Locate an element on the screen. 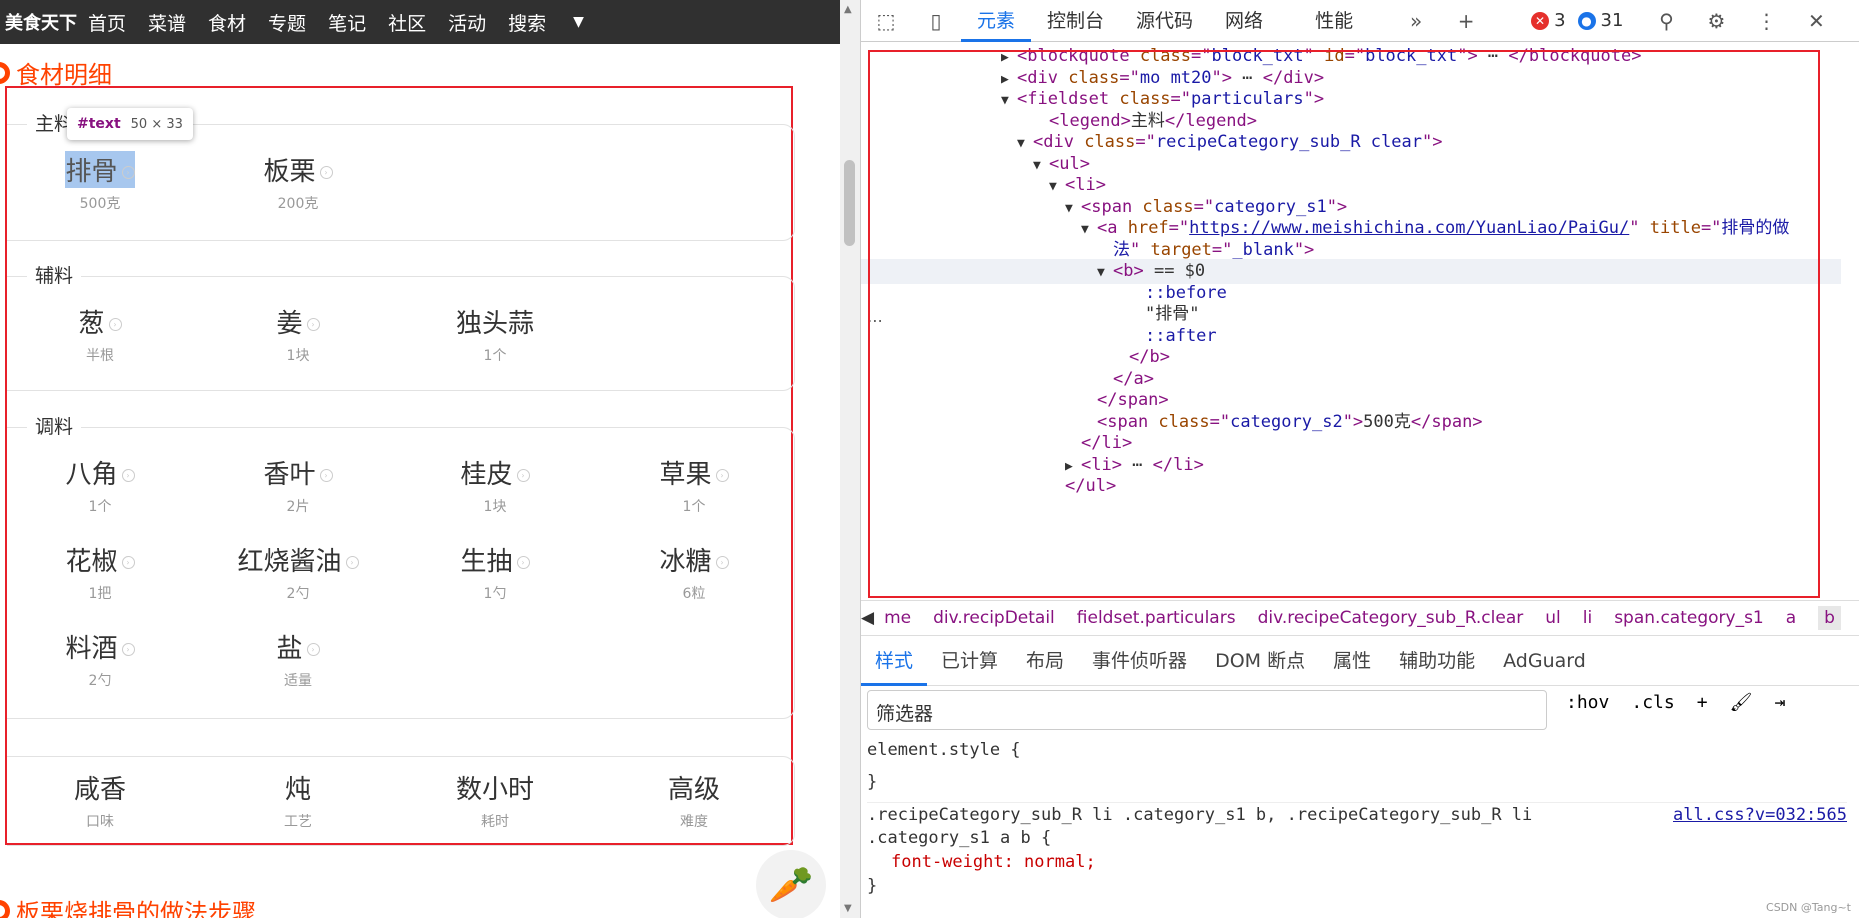 Image resolution: width=1859 pixels, height=918 pixels. dom-node: </ul> is located at coordinates (1082, 486).